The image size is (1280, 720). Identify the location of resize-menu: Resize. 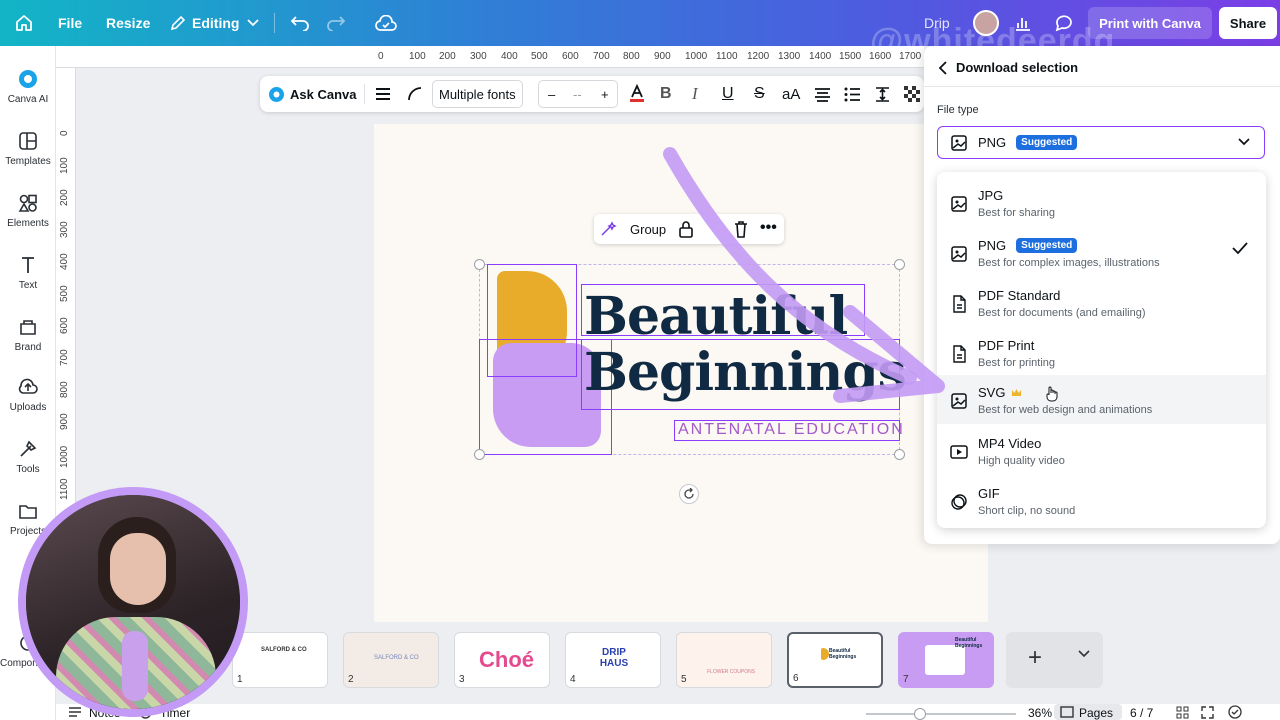
(128, 23).